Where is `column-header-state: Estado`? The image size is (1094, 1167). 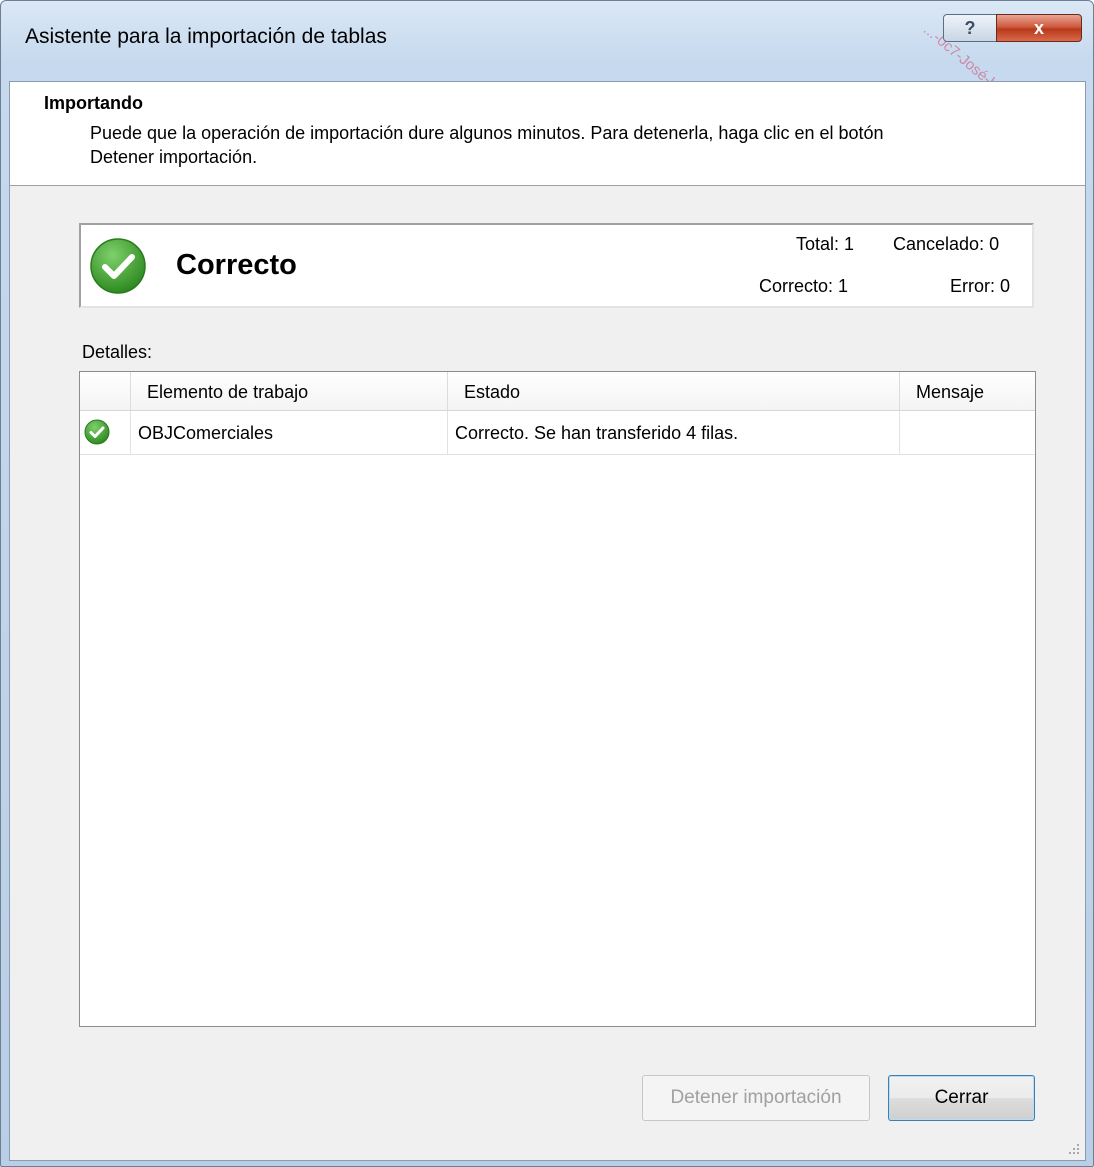 column-header-state: Estado is located at coordinates (674, 391).